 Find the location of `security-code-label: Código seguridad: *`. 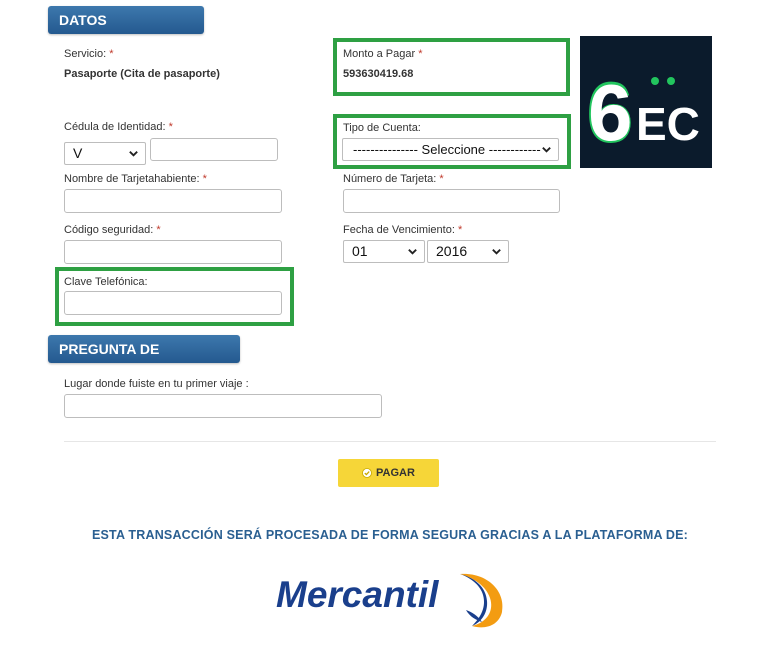

security-code-label: Código seguridad: * is located at coordinates (112, 230).